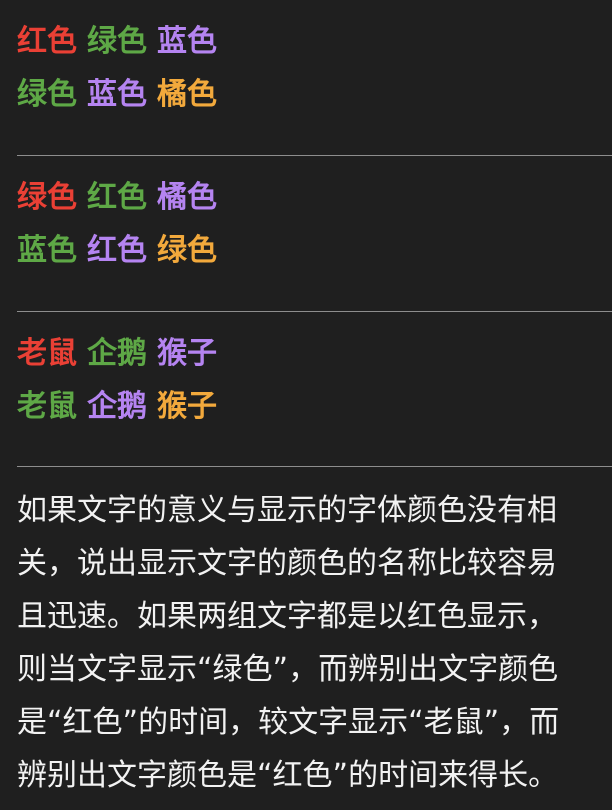 The image size is (612, 810). I want to click on word-row: 绿色 红色 橘色, so click(122, 198).